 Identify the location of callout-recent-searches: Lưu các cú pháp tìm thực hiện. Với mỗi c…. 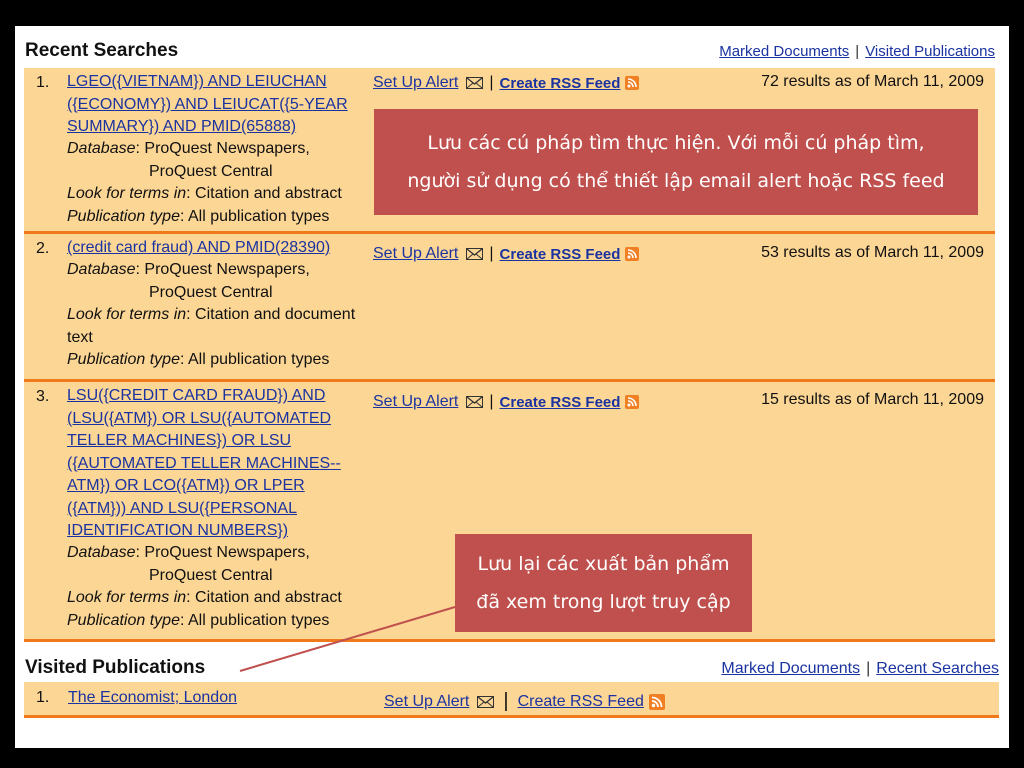
(676, 162).